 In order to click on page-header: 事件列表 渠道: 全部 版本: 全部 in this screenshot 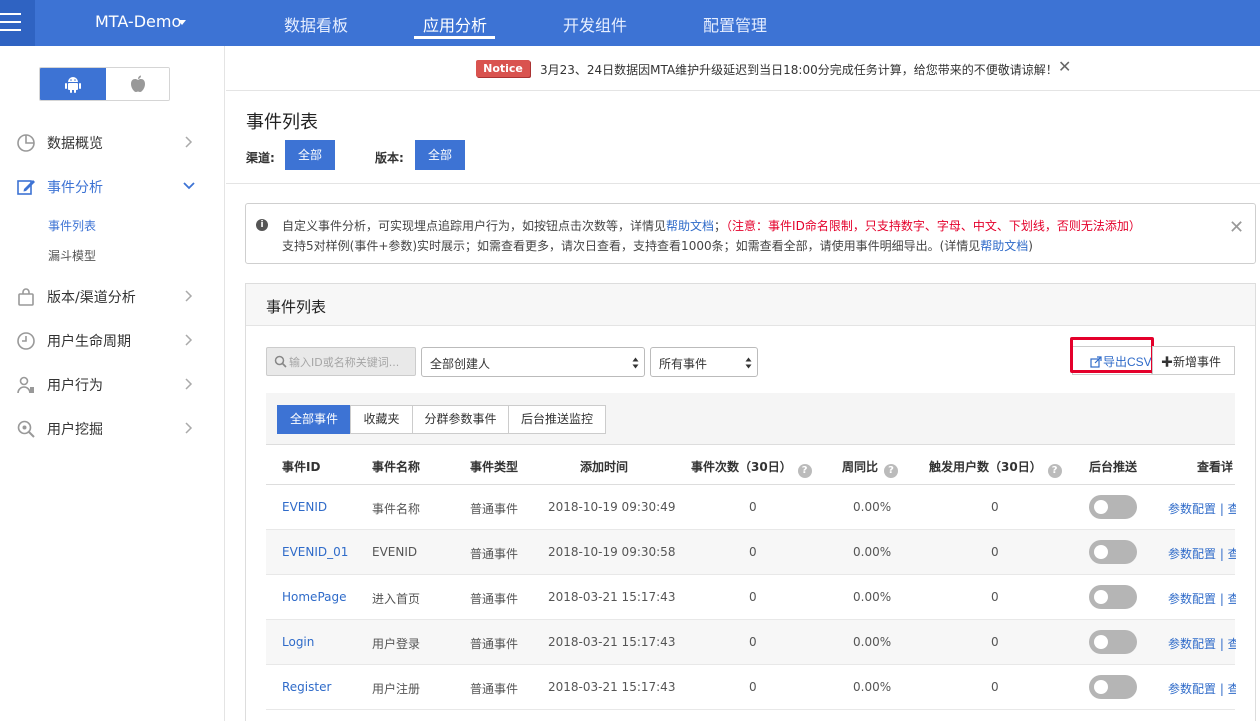, I will do `click(743, 137)`.